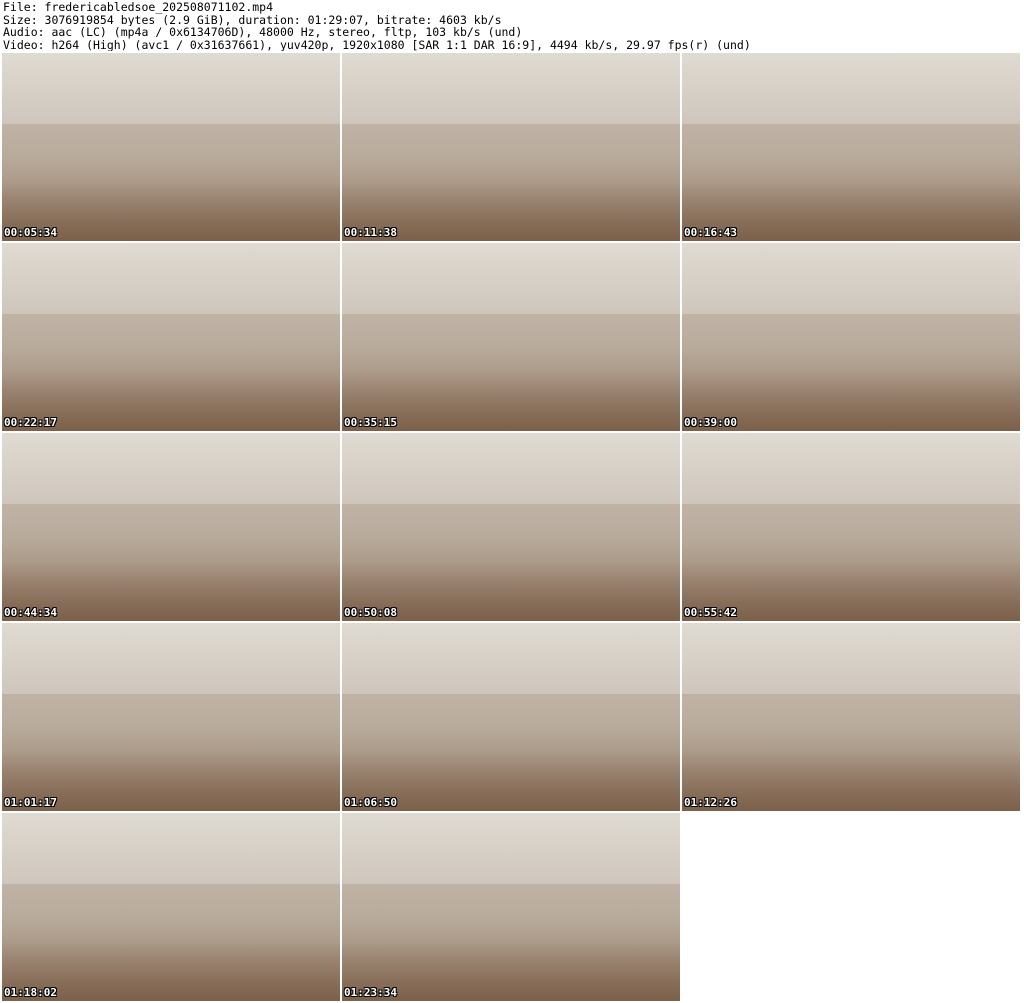 The width and height of the screenshot is (1024, 1003). Describe the element at coordinates (710, 422) in the screenshot. I see `thumbnail-timestamp: 00:39:00` at that location.